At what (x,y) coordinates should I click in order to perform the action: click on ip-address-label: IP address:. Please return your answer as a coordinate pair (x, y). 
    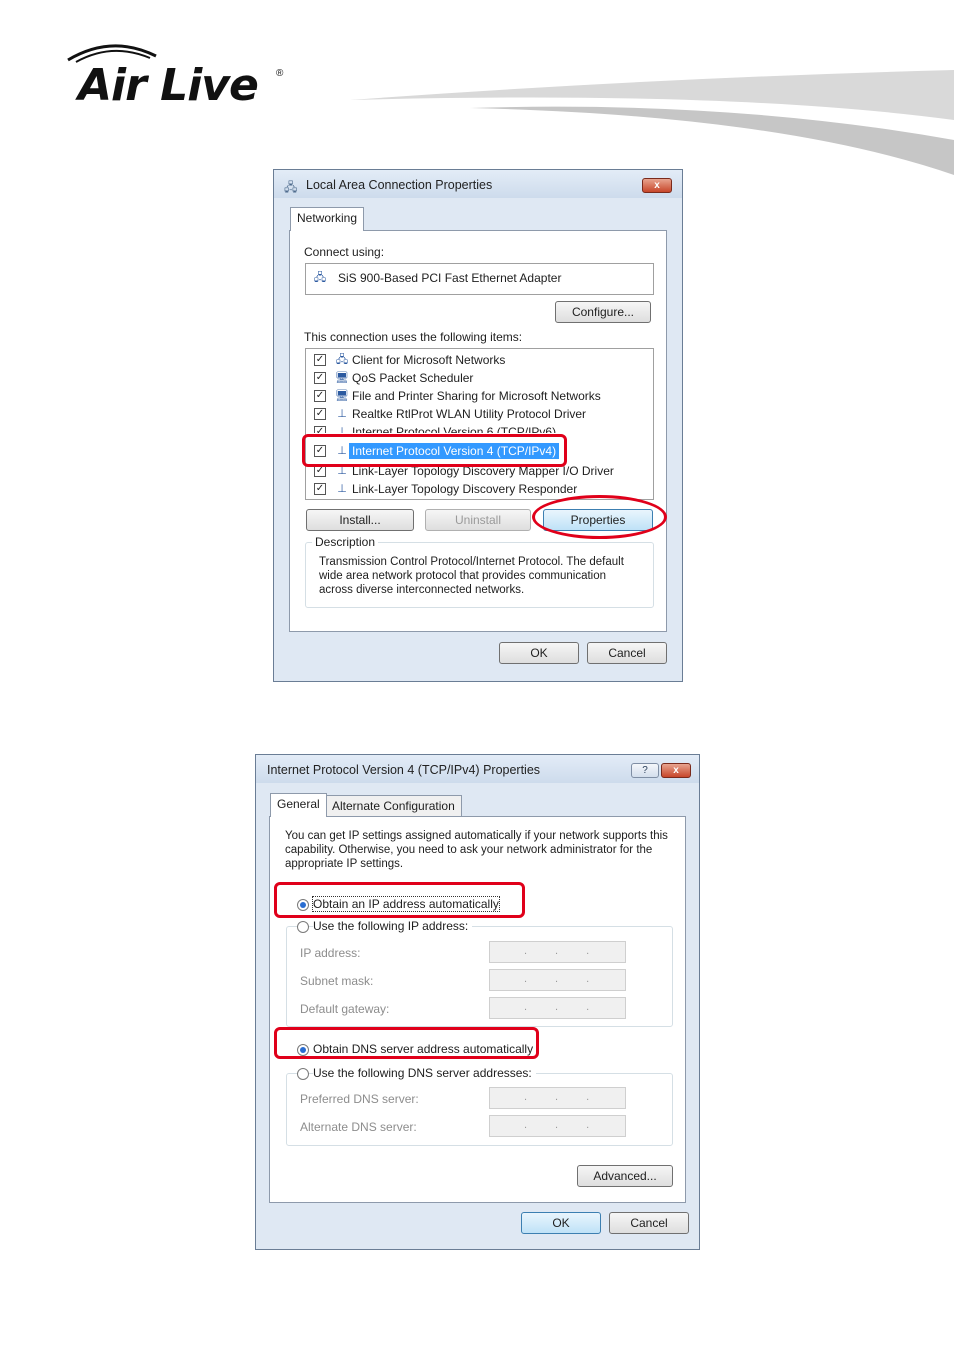
    Looking at the image, I should click on (330, 953).